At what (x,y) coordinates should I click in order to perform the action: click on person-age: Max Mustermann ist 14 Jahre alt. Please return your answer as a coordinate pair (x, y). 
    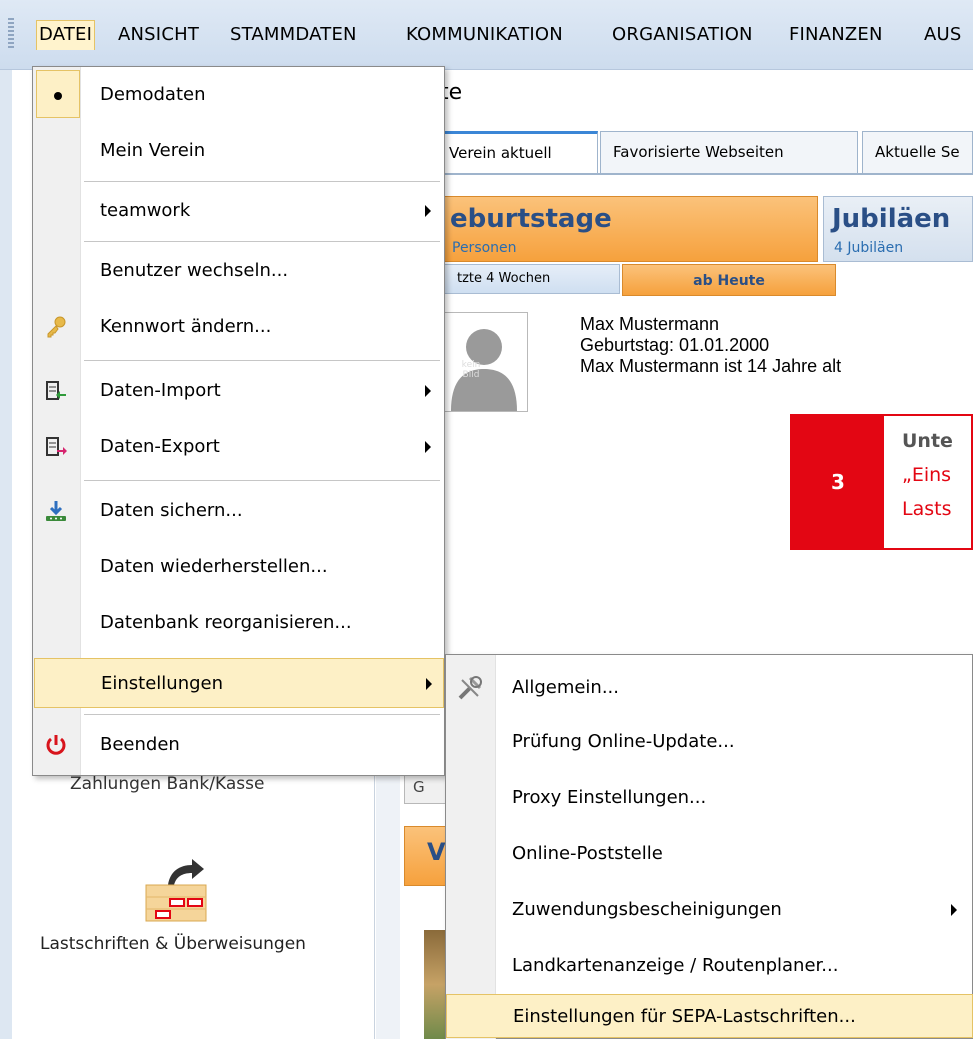
    Looking at the image, I should click on (711, 366).